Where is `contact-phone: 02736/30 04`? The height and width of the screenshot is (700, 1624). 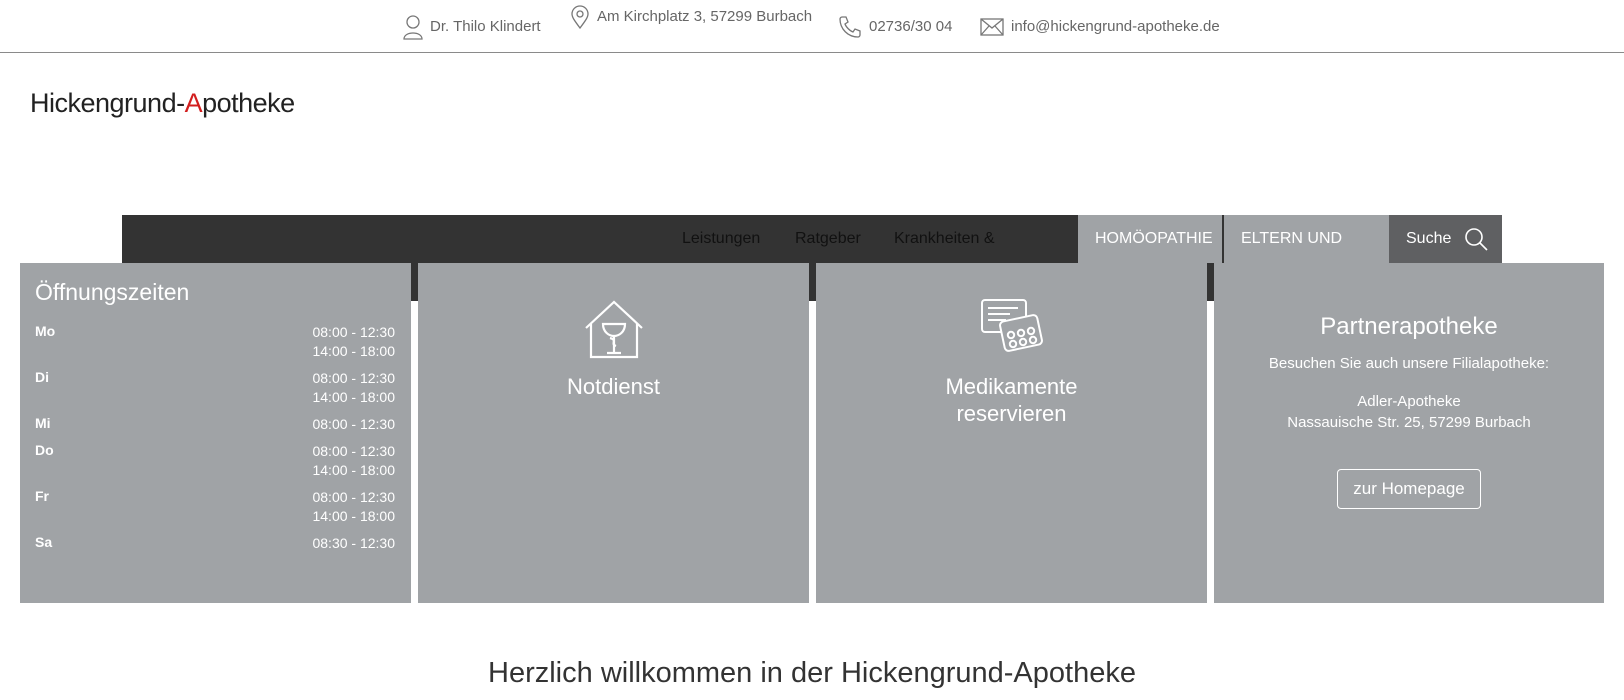 contact-phone: 02736/30 04 is located at coordinates (895, 26).